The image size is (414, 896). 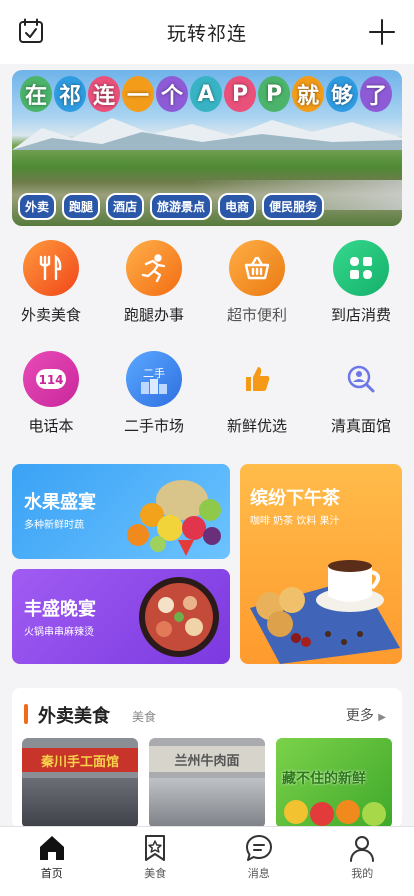 What do you see at coordinates (153, 315) in the screenshot?
I see `category-label: 跑腿办事` at bounding box center [153, 315].